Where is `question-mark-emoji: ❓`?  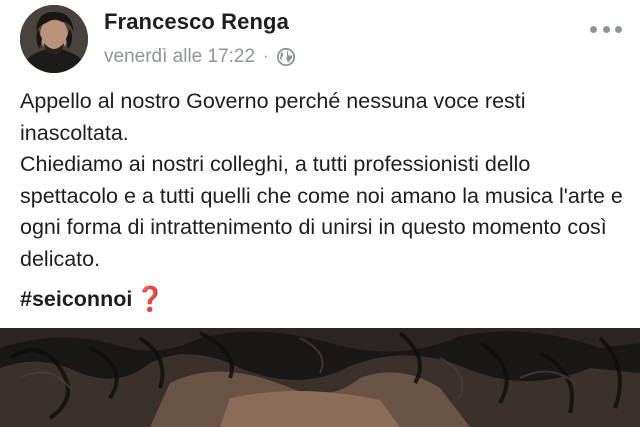
question-mark-emoji: ❓ is located at coordinates (150, 298).